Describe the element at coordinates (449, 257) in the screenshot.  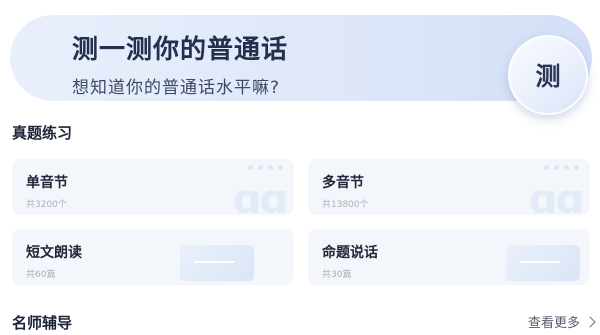
I see `card-topic-speaking: 命题说话 共30篇` at that location.